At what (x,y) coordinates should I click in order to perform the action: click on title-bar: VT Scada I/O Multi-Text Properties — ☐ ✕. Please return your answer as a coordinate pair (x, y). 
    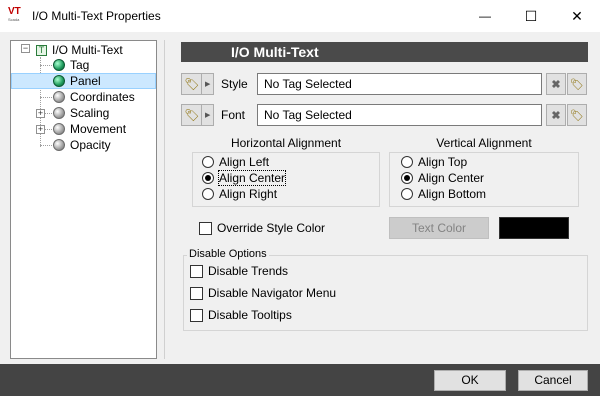
    Looking at the image, I should click on (300, 16).